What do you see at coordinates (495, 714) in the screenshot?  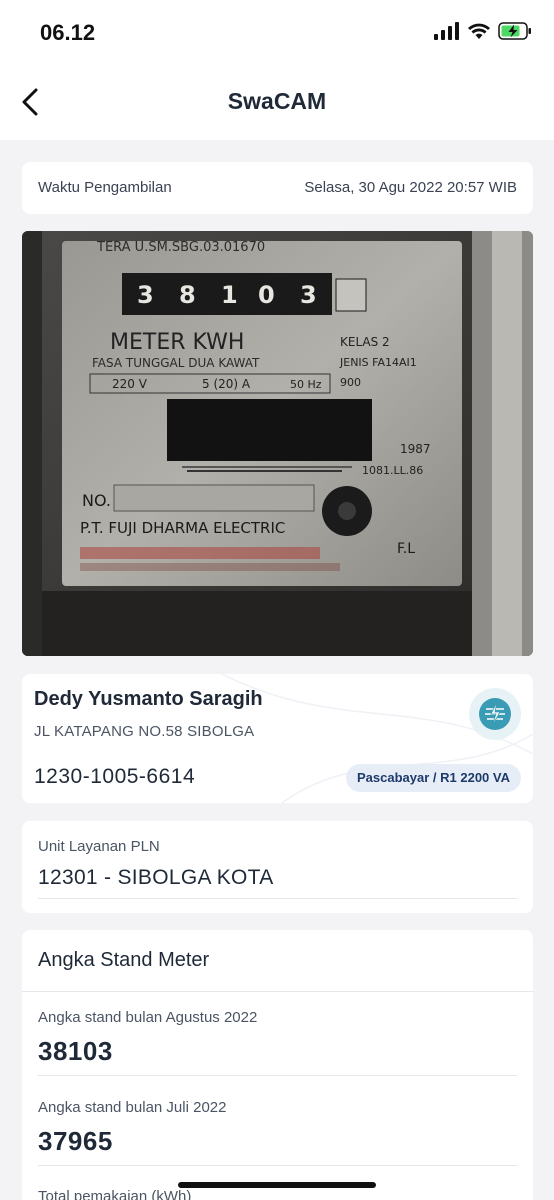 I see `pln-logo-icon` at bounding box center [495, 714].